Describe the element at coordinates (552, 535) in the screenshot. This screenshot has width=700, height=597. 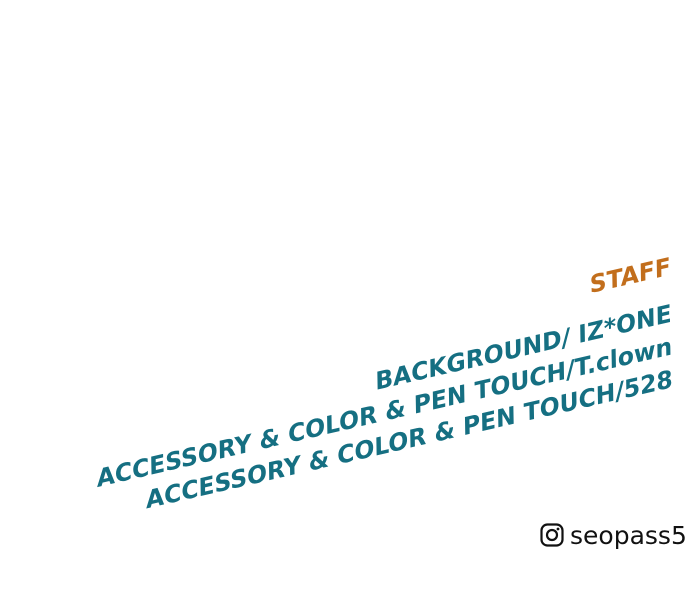
I see `instagram-icon` at that location.